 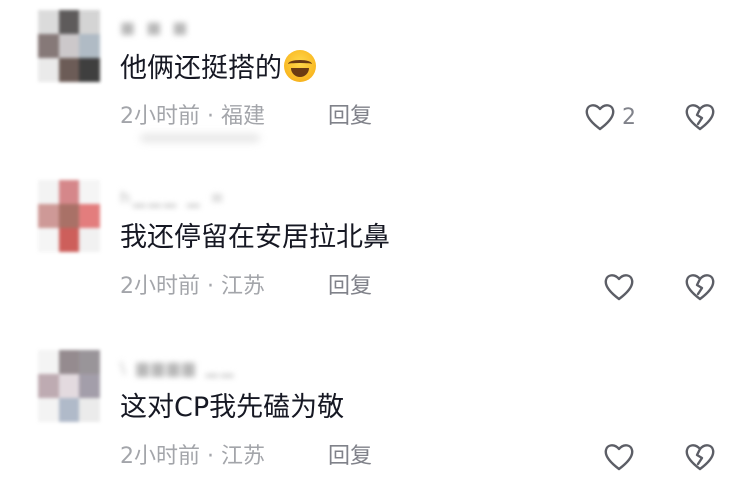 I want to click on comment-text: 他俩还挺搭的, so click(x=218, y=68).